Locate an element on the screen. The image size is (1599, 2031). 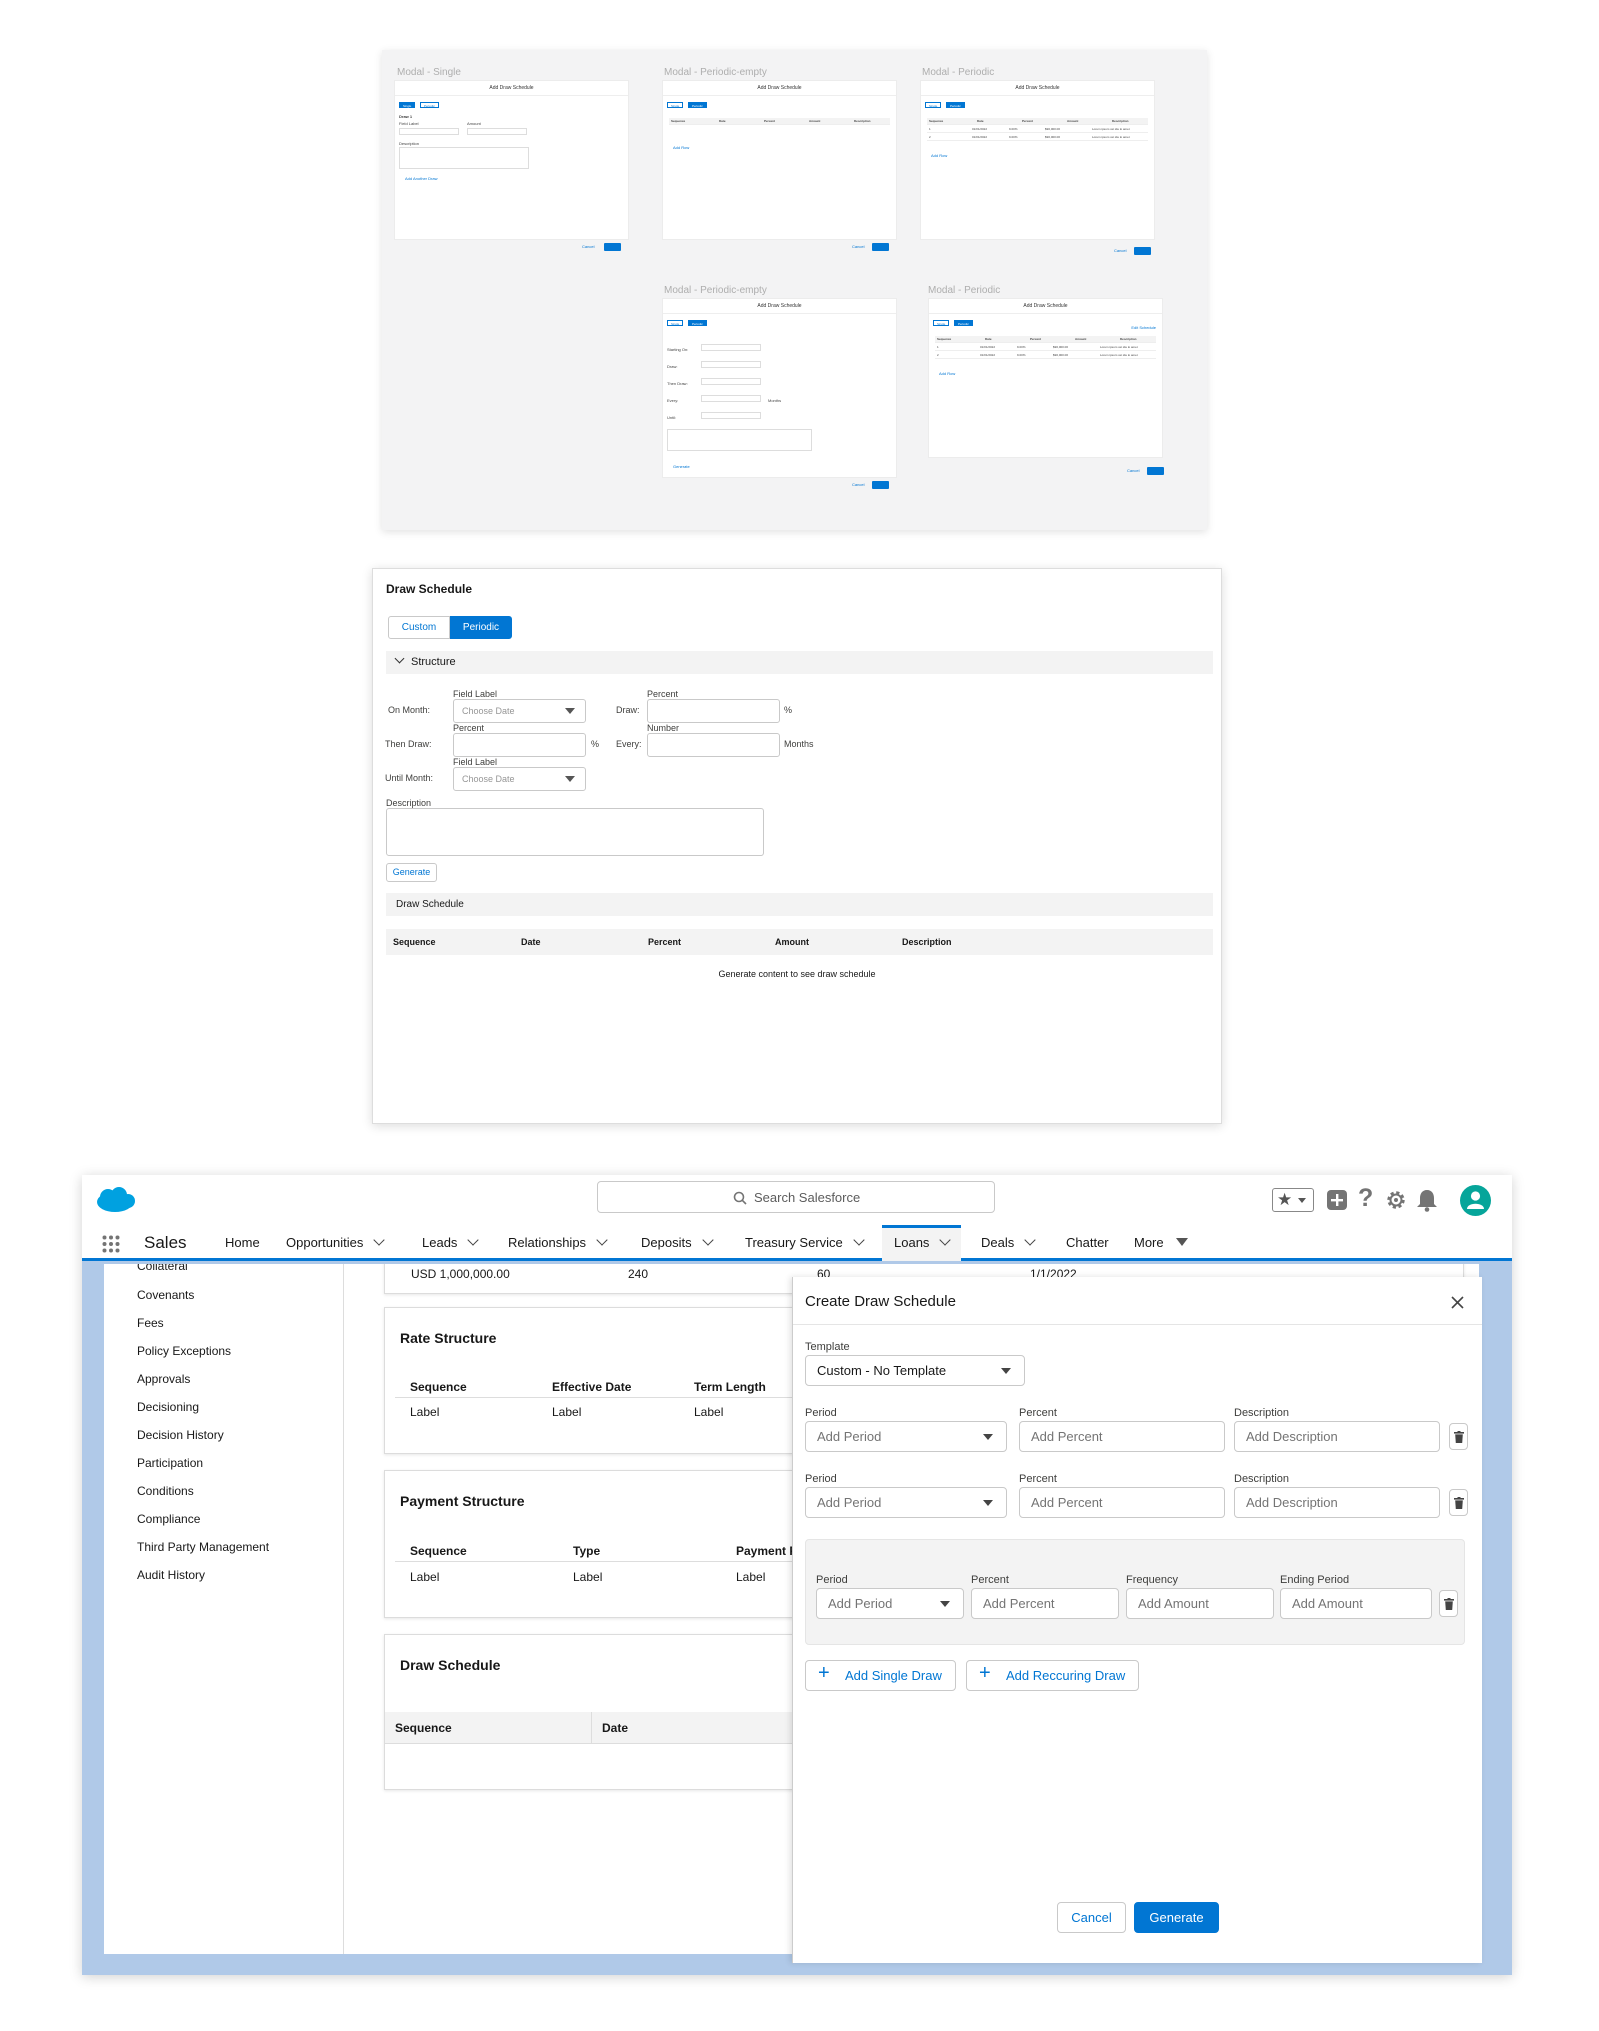
ending-period-input: Add Amount is located at coordinates (1356, 1603).